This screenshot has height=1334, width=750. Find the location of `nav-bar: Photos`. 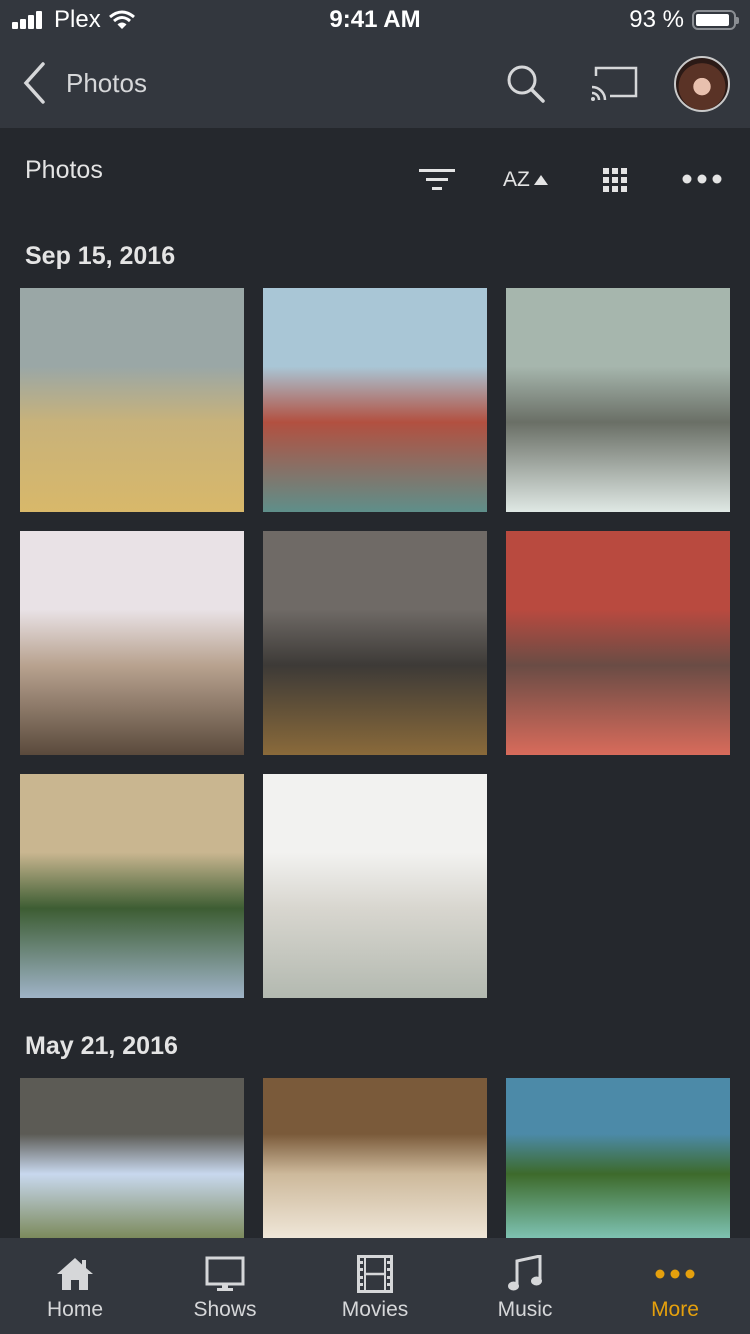

nav-bar: Photos is located at coordinates (375, 84).